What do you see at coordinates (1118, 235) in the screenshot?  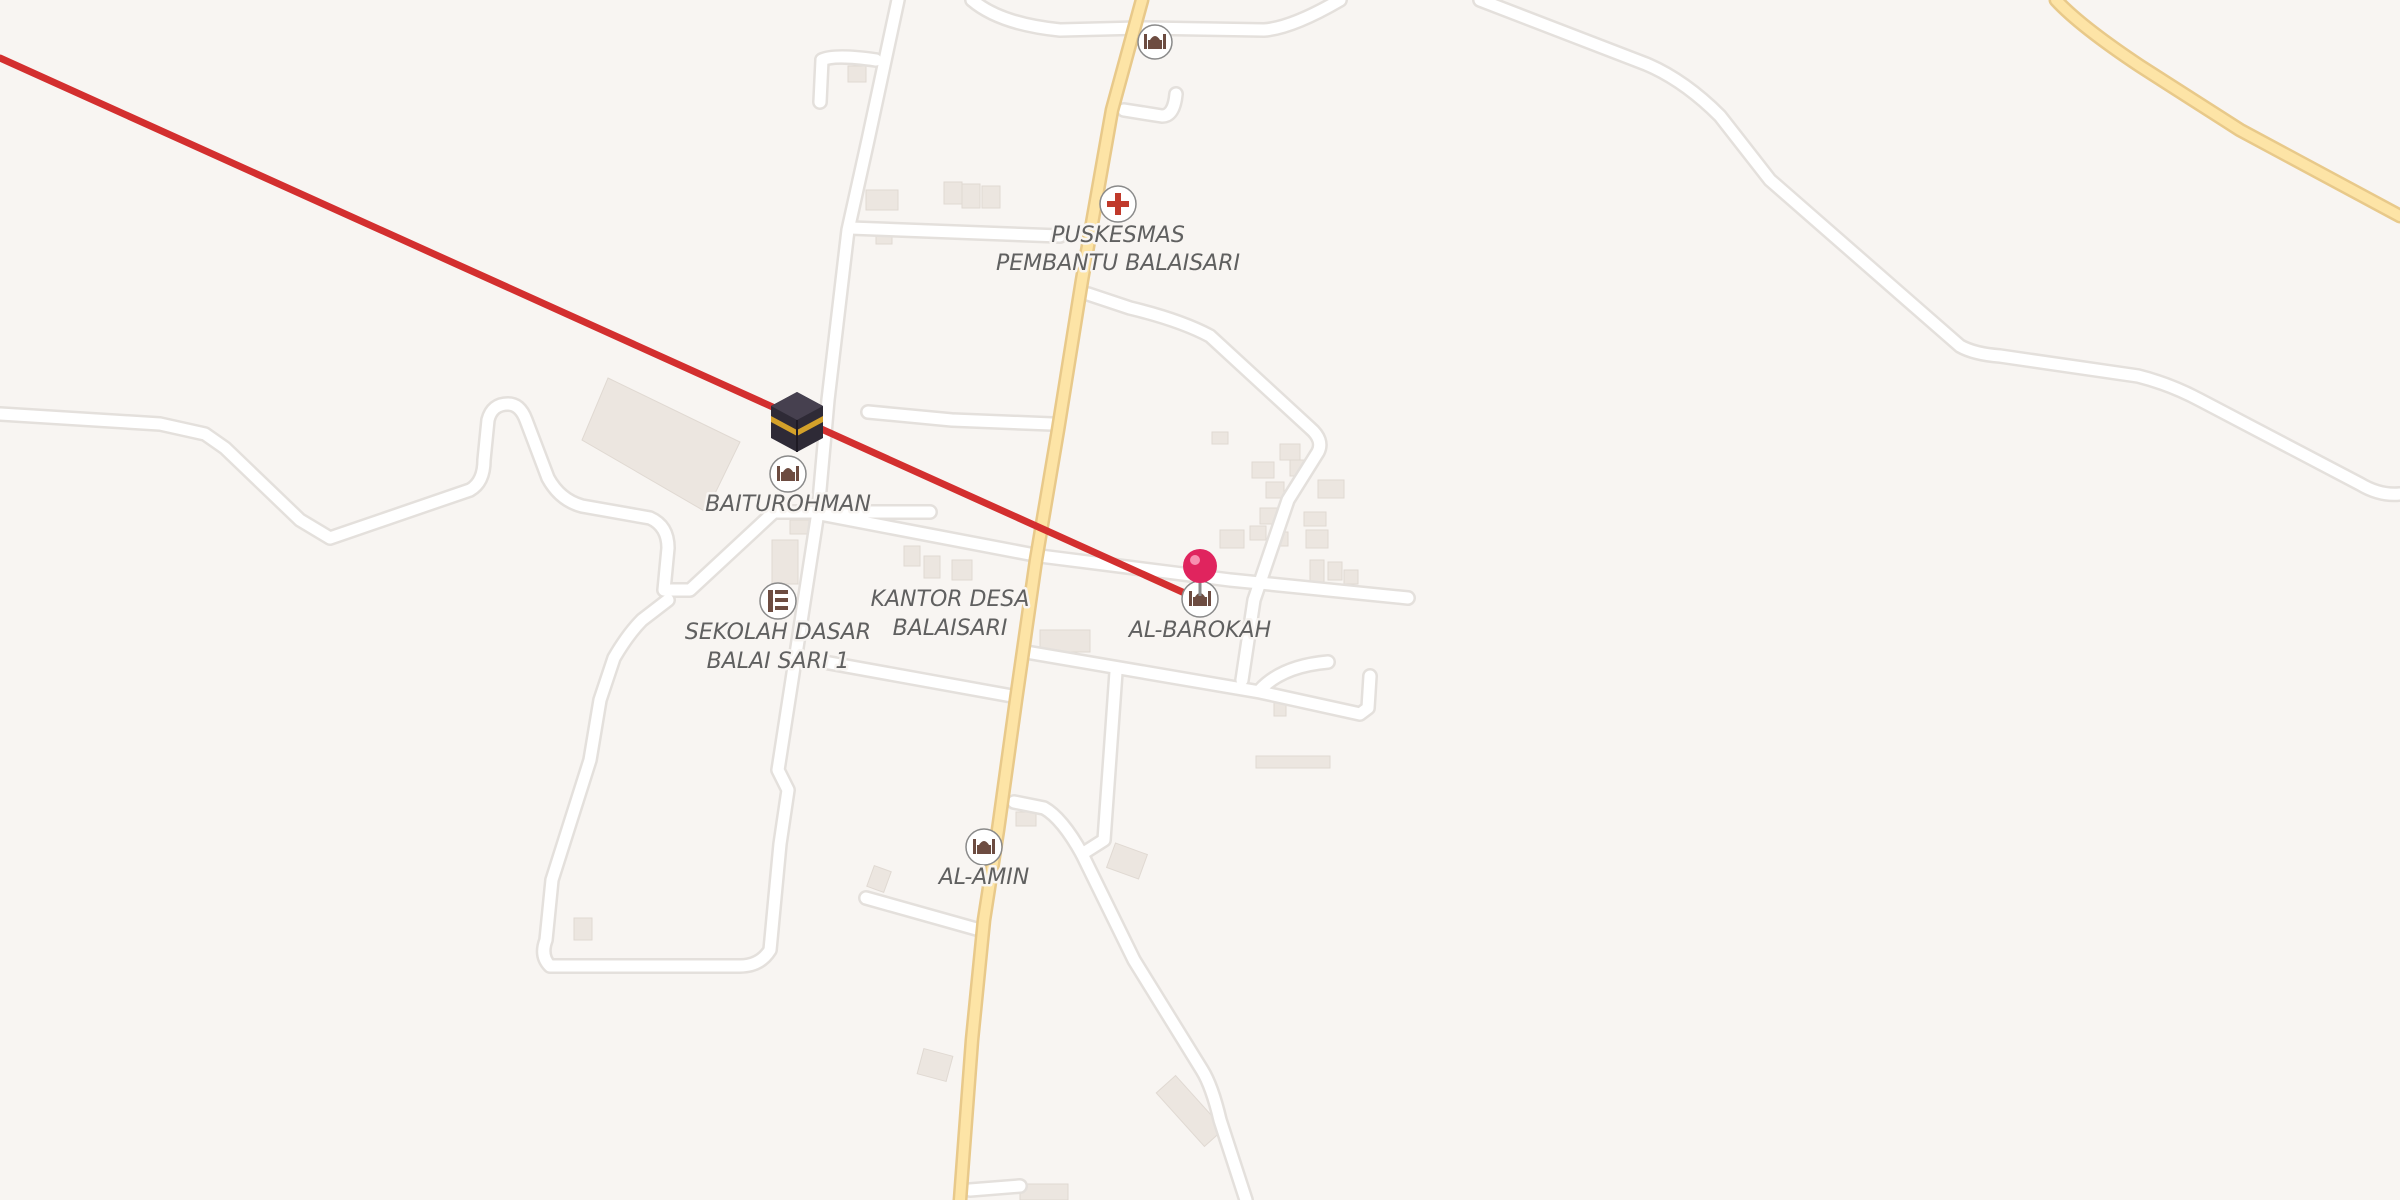 I see `puskesmas-label: PUSKESMAS` at bounding box center [1118, 235].